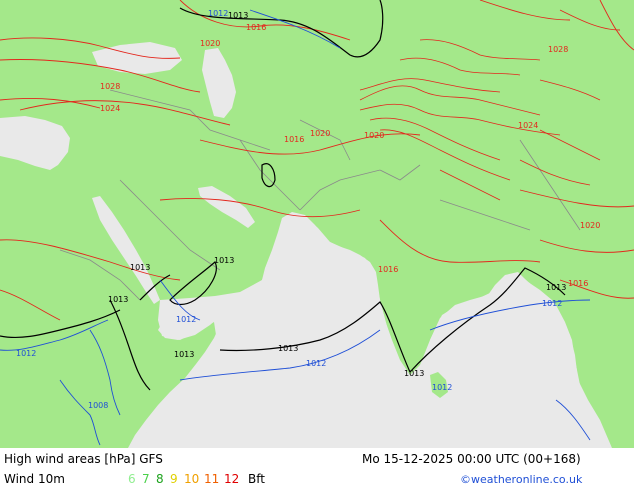  I want to click on bft-value-6: 6, so click(132, 479).